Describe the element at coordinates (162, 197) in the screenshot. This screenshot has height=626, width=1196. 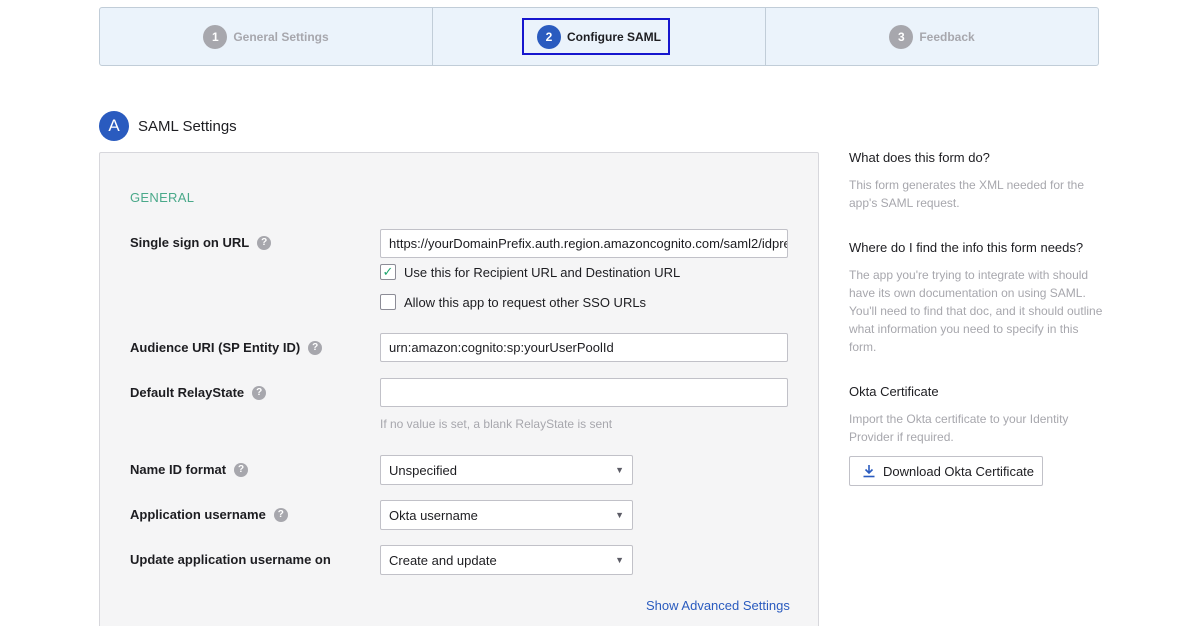
I see `group-label-general: GENERAL` at that location.